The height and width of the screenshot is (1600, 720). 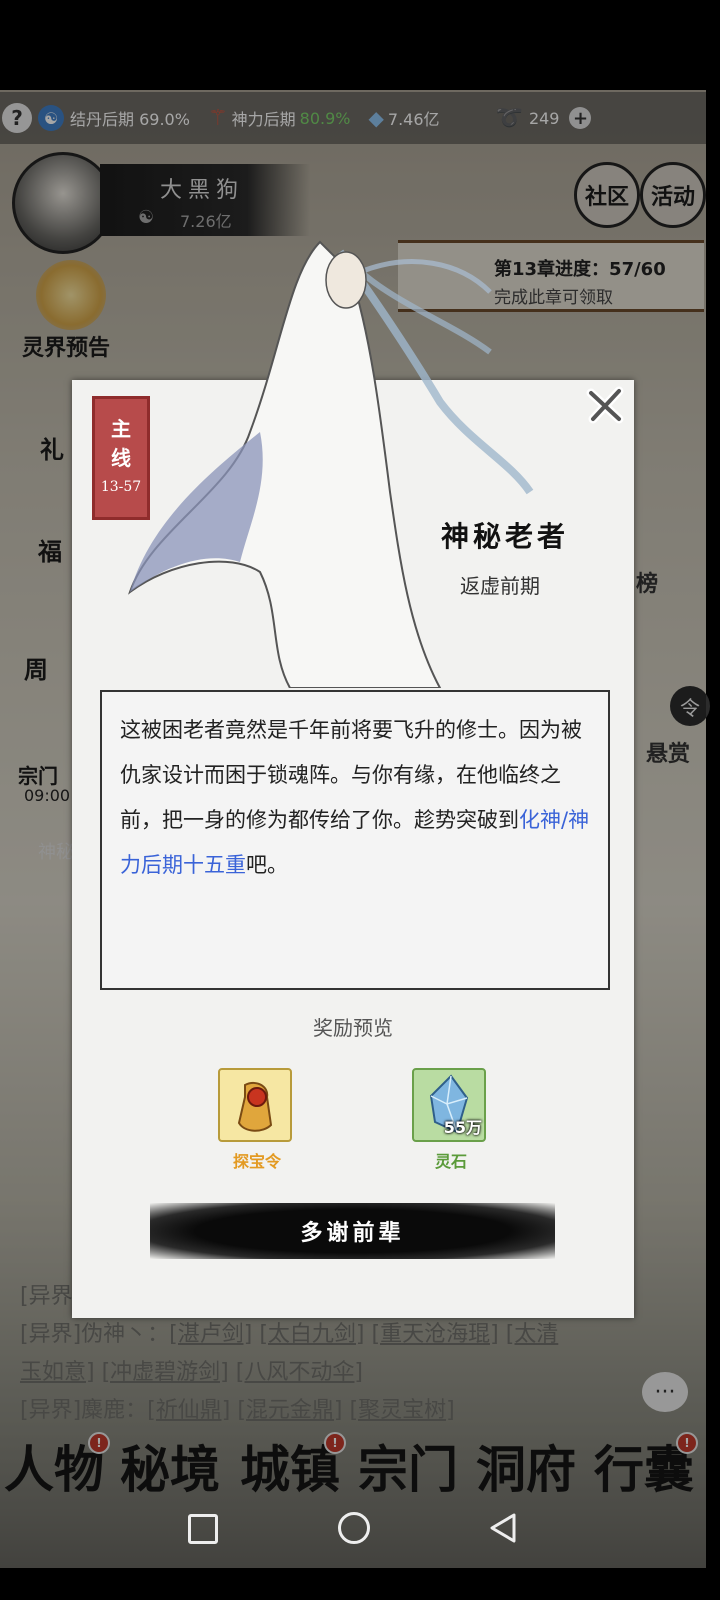 What do you see at coordinates (503, 1528) in the screenshot?
I see `back-button` at bounding box center [503, 1528].